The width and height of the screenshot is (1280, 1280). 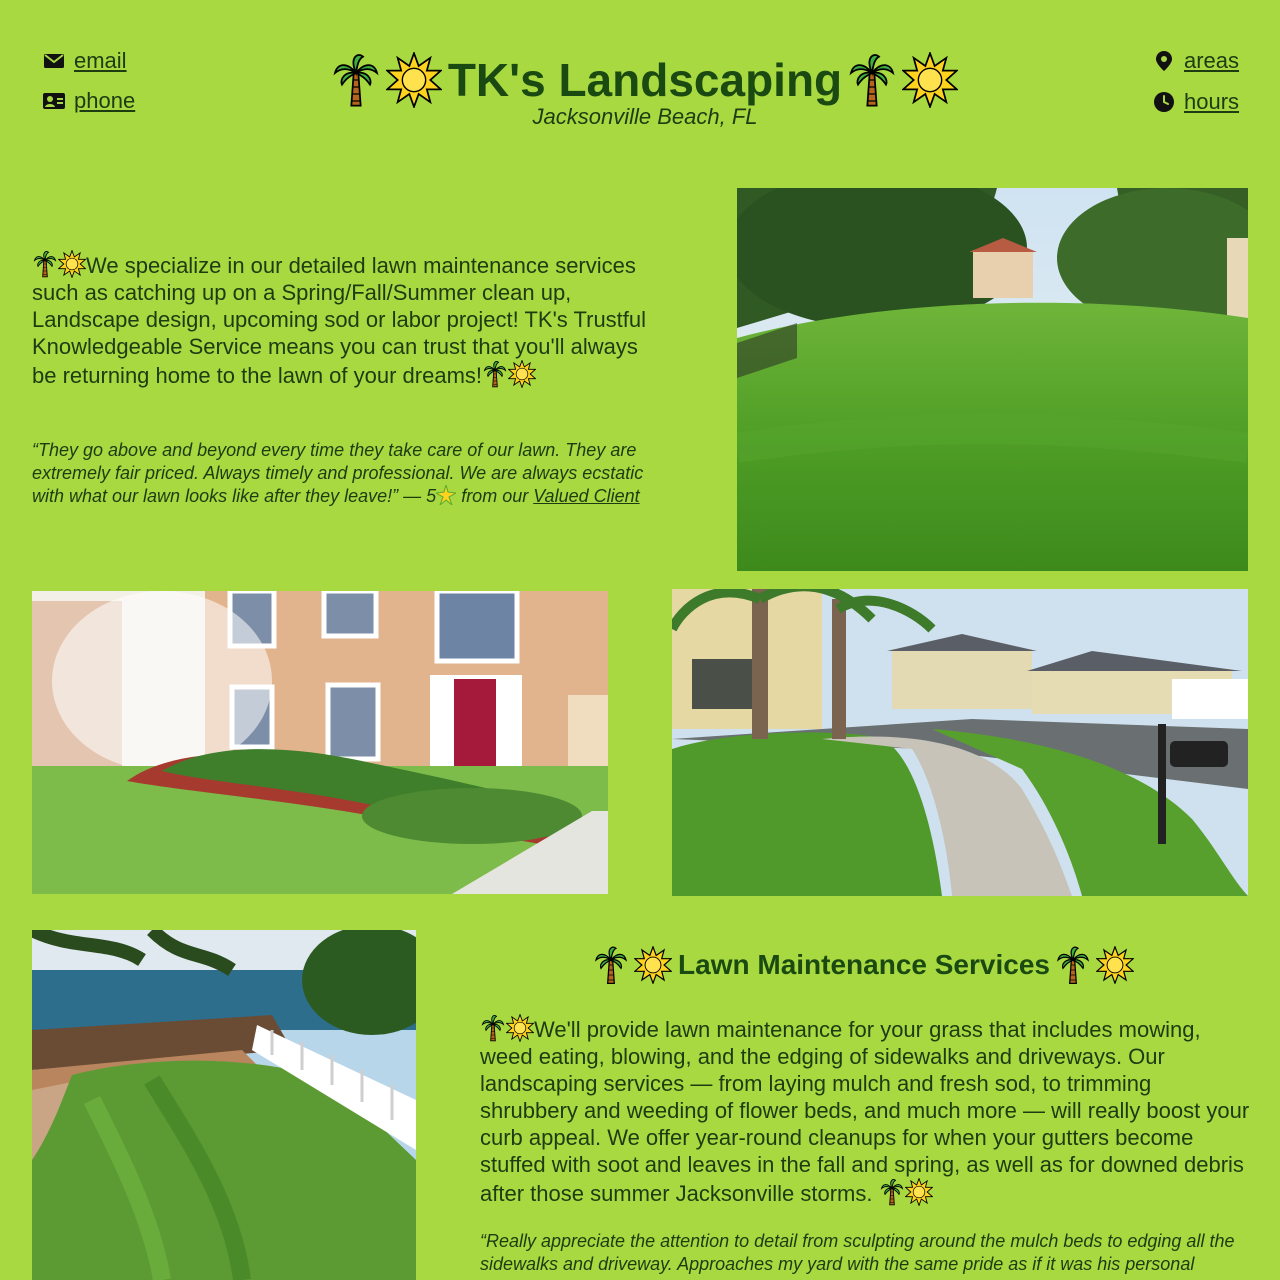 I want to click on services-heading-text: Lawn Maintenance Services, so click(x=864, y=964).